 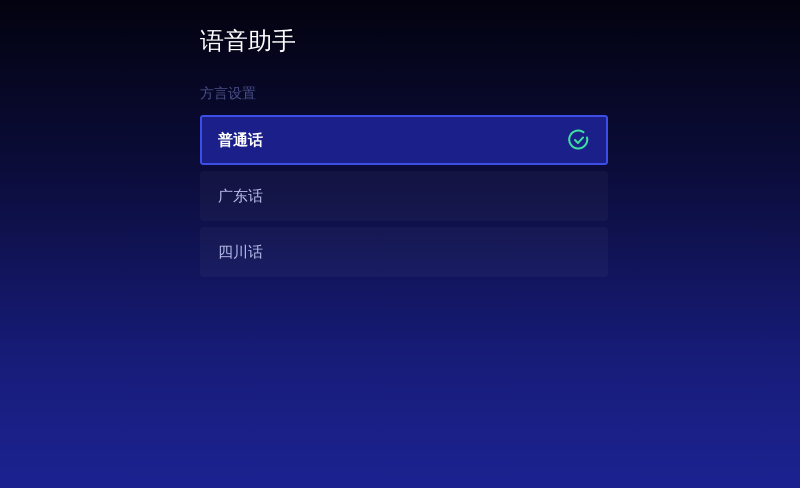 What do you see at coordinates (228, 94) in the screenshot?
I see `section-label: 方言设置` at bounding box center [228, 94].